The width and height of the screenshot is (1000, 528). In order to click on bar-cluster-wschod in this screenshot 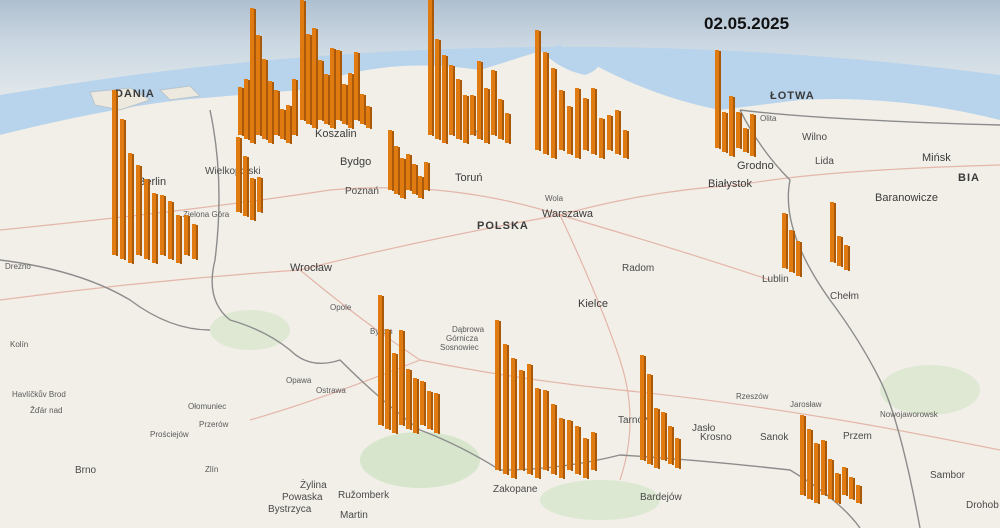, I will do `click(840, 236)`.